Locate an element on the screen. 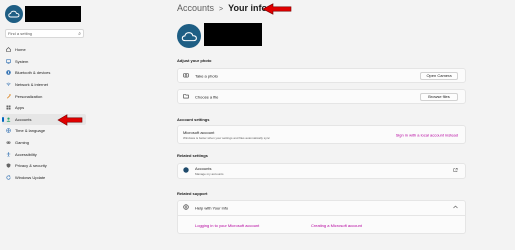 This screenshot has height=250, width=515. sidebar-item-label: Gaming is located at coordinates (22, 143).